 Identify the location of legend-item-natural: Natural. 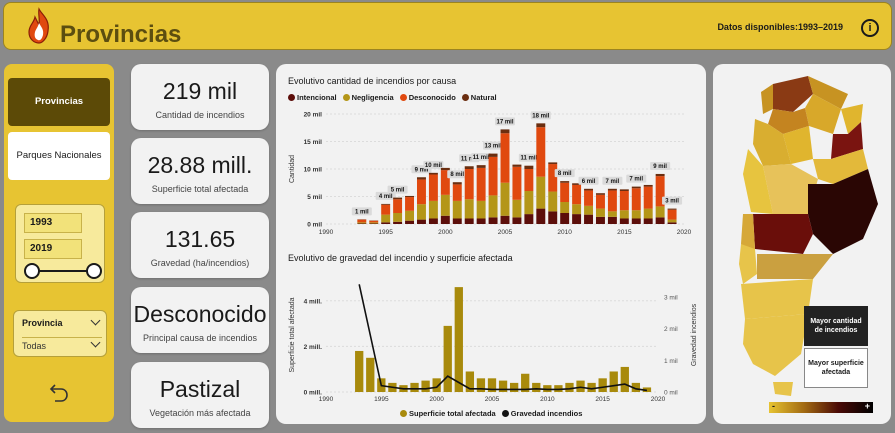
(479, 97).